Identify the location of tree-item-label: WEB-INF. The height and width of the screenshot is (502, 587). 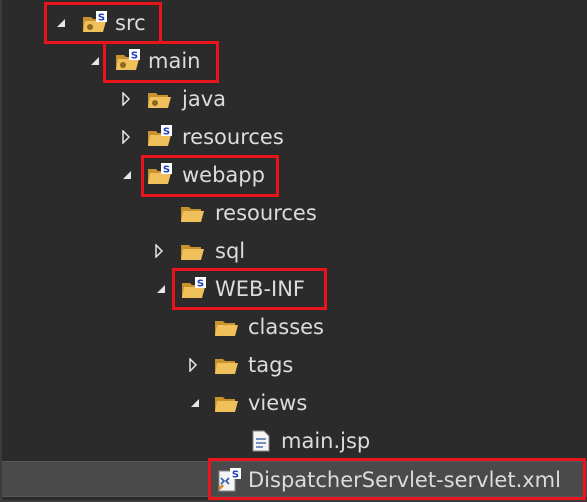
(260, 289).